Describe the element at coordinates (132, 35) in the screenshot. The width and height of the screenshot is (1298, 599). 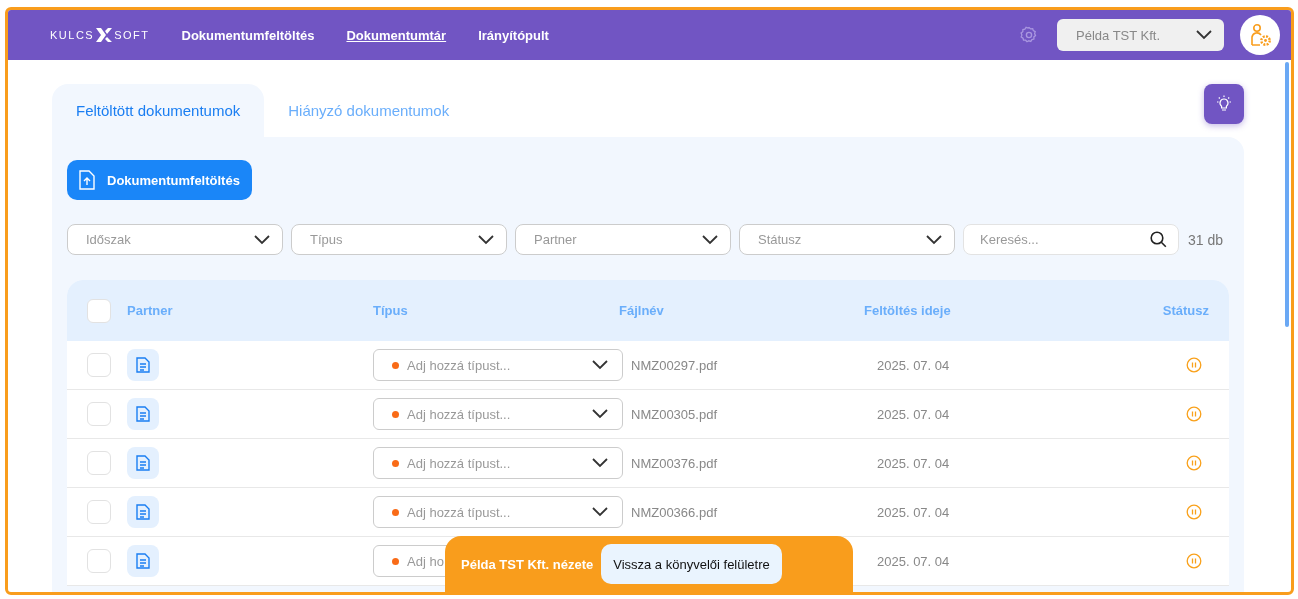
I see `logo-text: SOFT` at that location.